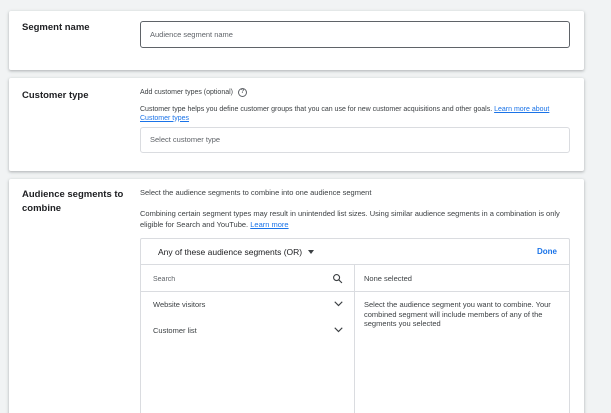  Describe the element at coordinates (242, 92) in the screenshot. I see `help-icon: ?` at that location.